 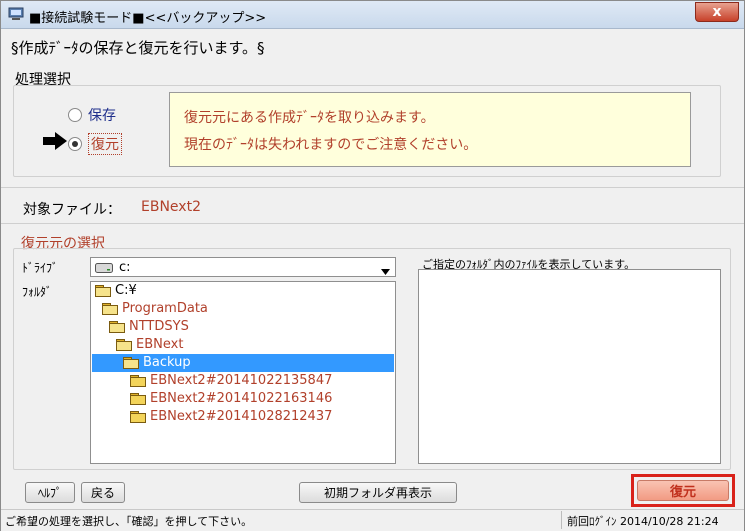 I want to click on last-login: 前回ﾛｸﾞｲﾝ 2014/10/28 21:24, so click(x=643, y=521).